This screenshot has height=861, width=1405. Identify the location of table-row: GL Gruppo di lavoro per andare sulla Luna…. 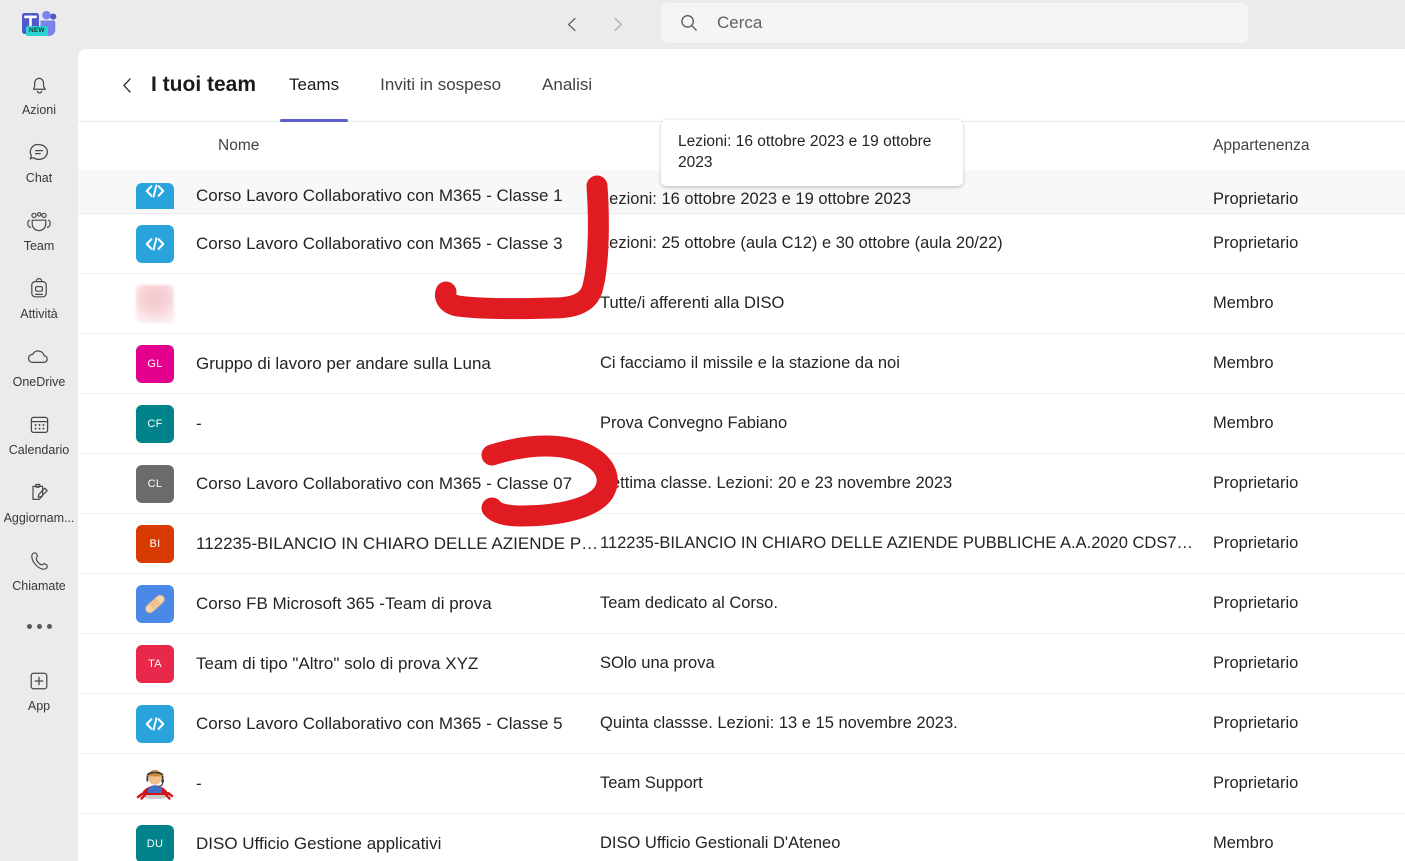
(741, 364).